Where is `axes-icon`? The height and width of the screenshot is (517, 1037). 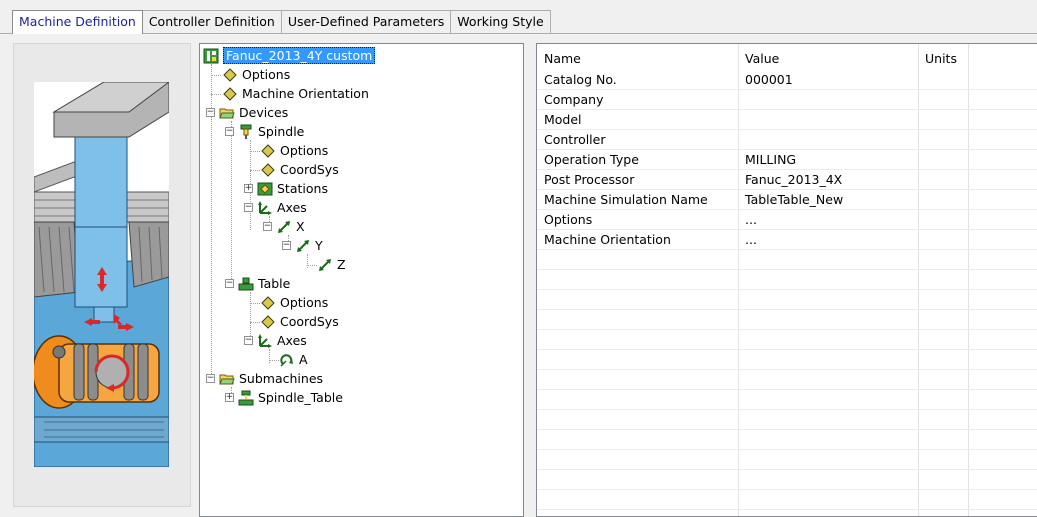
axes-icon is located at coordinates (265, 208).